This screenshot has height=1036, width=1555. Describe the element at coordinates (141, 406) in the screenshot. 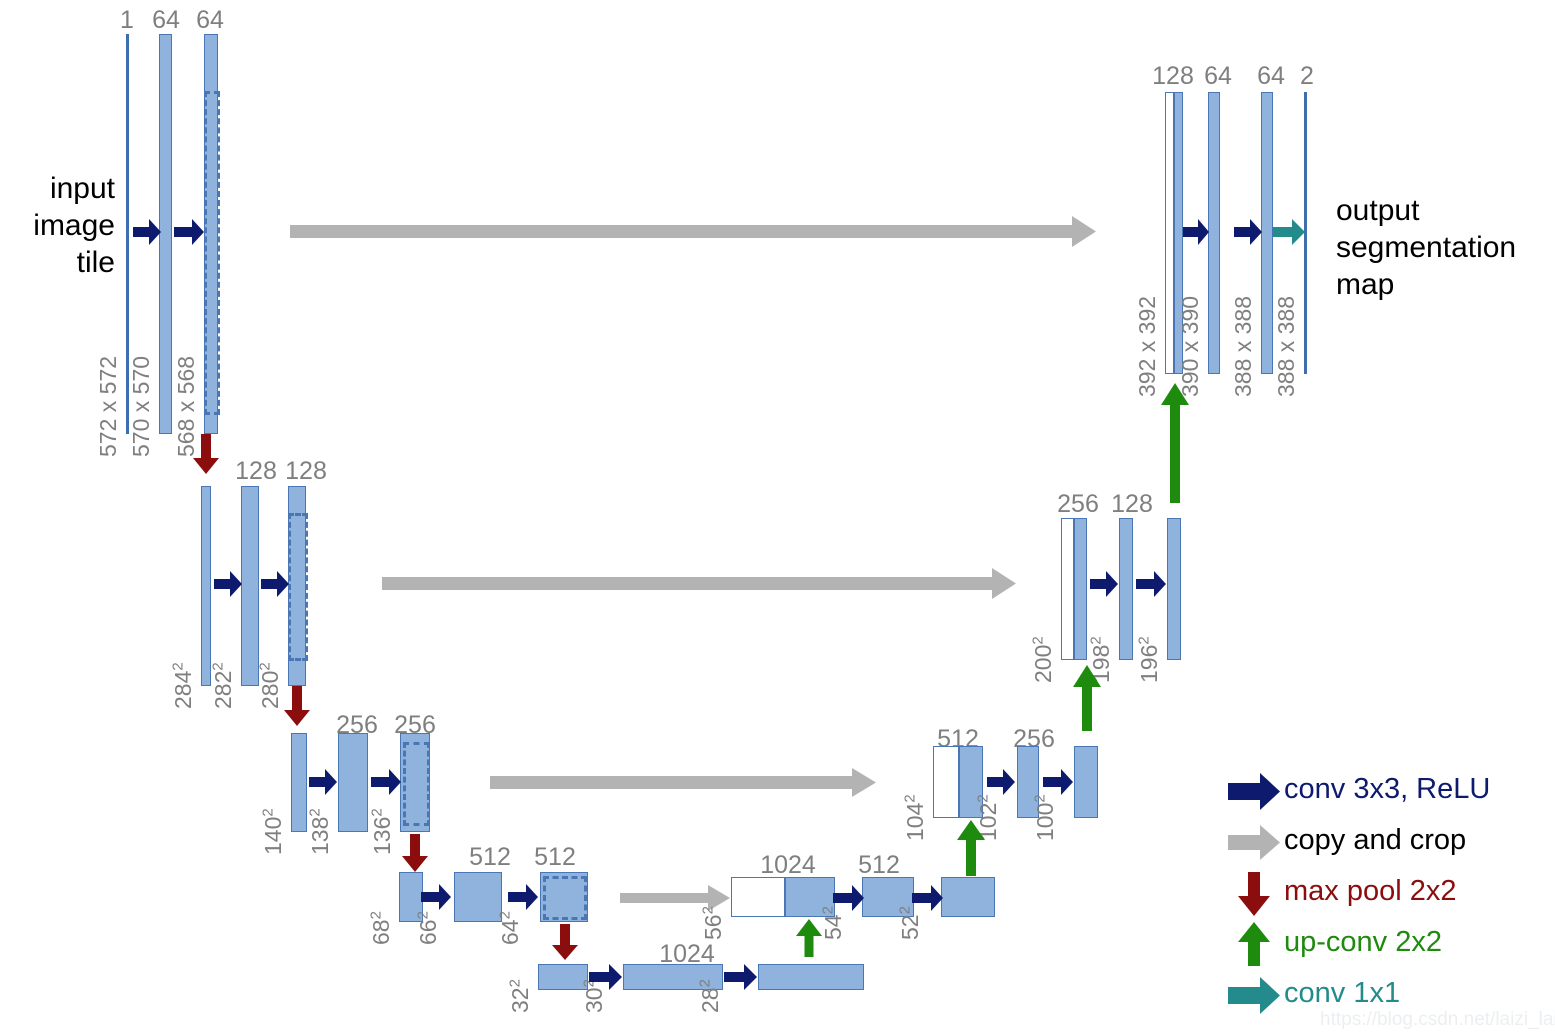

I see `size-label-570: 570 x 570` at that location.